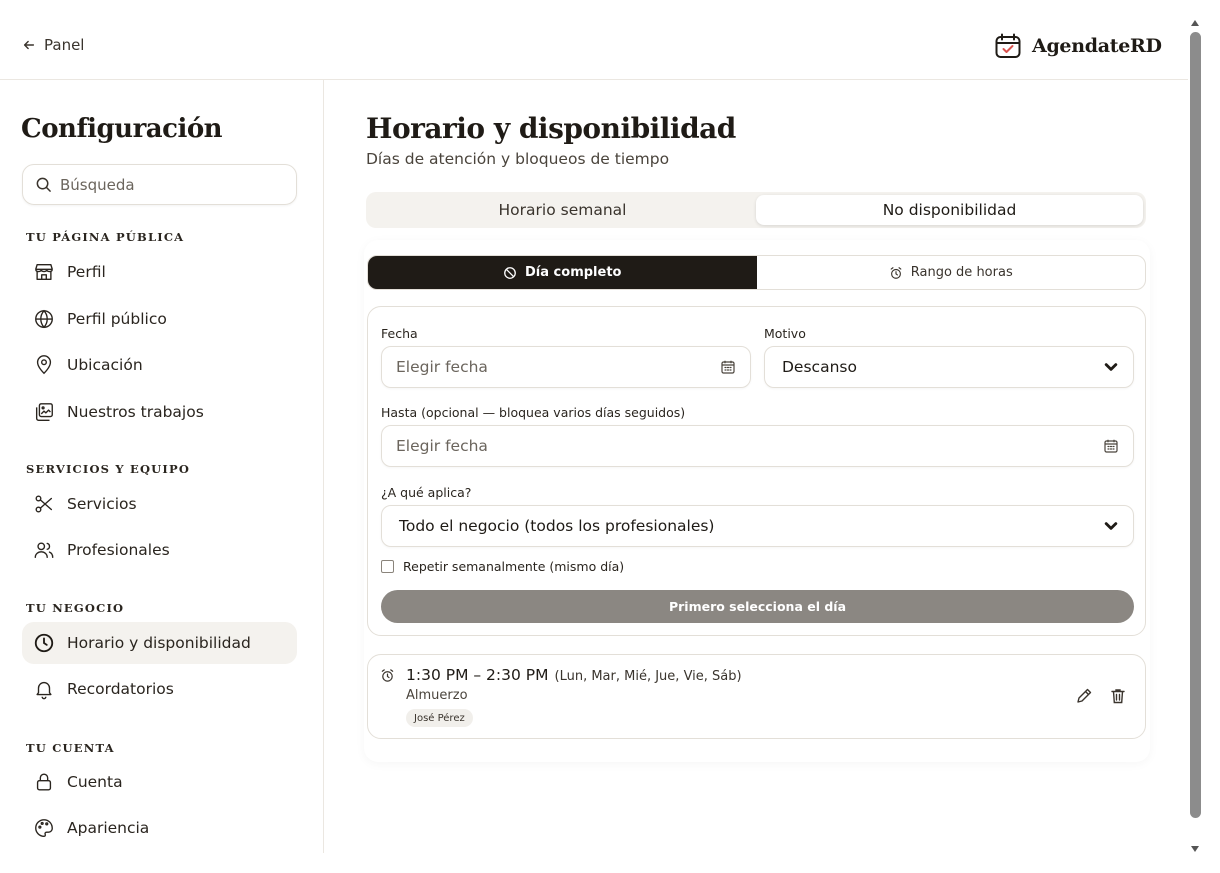 The width and height of the screenshot is (1220, 873). Describe the element at coordinates (44, 365) in the screenshot. I see `map-pin-icon` at that location.